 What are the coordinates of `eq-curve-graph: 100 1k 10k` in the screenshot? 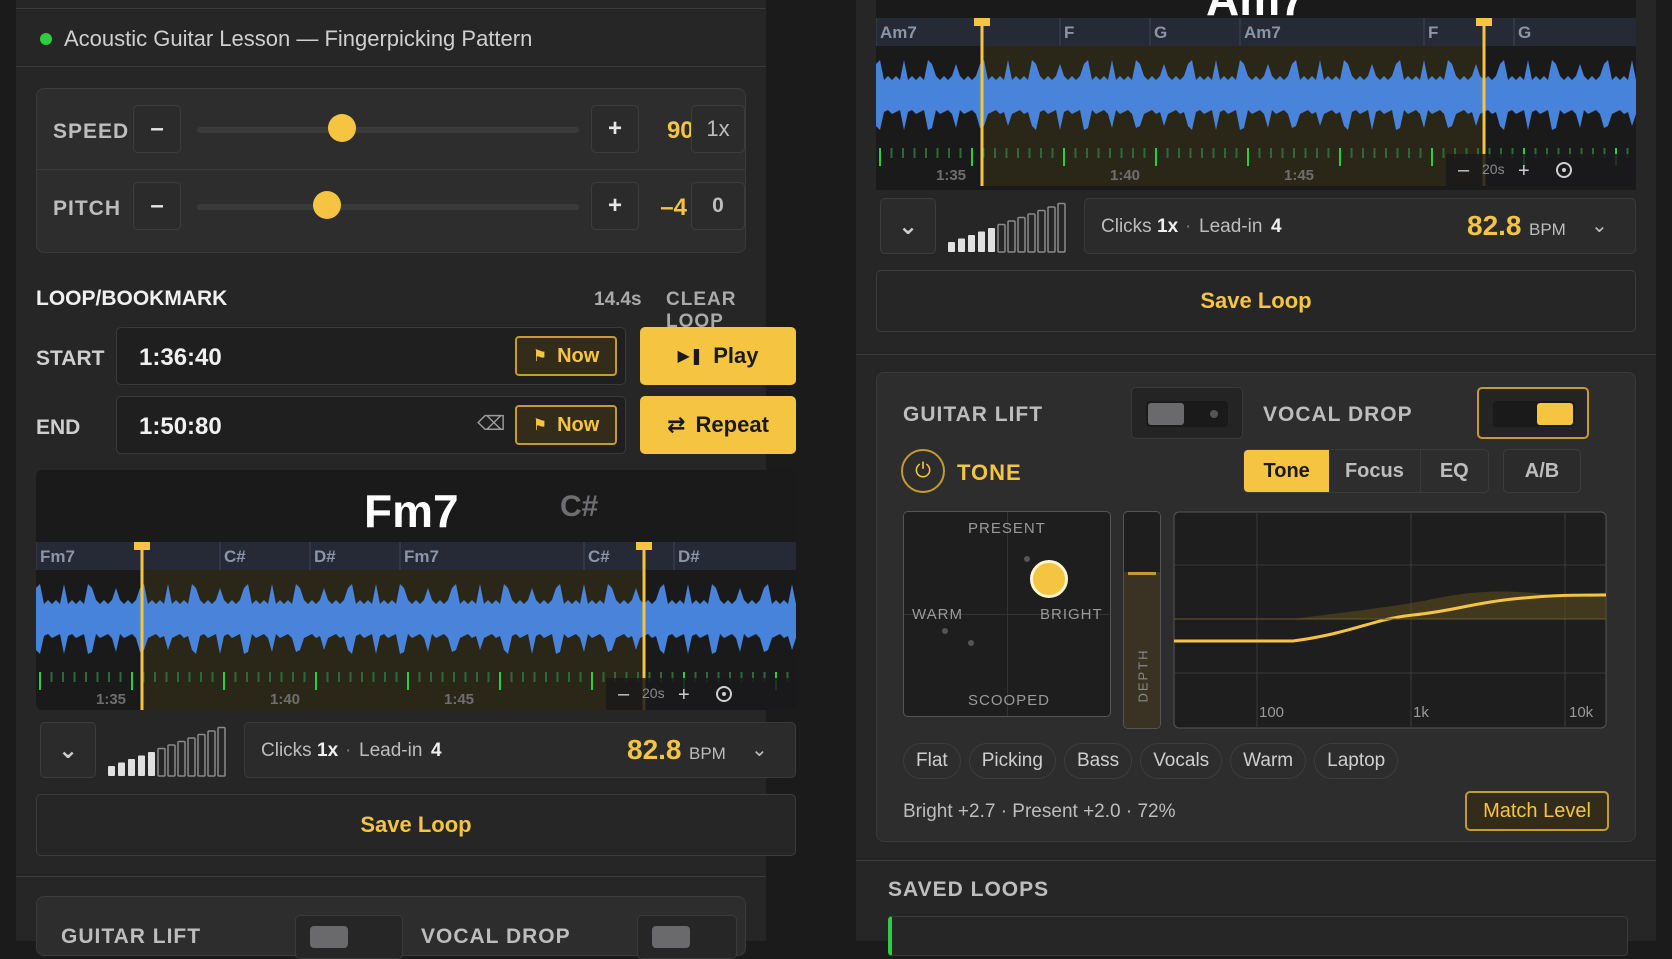 It's located at (1390, 620).